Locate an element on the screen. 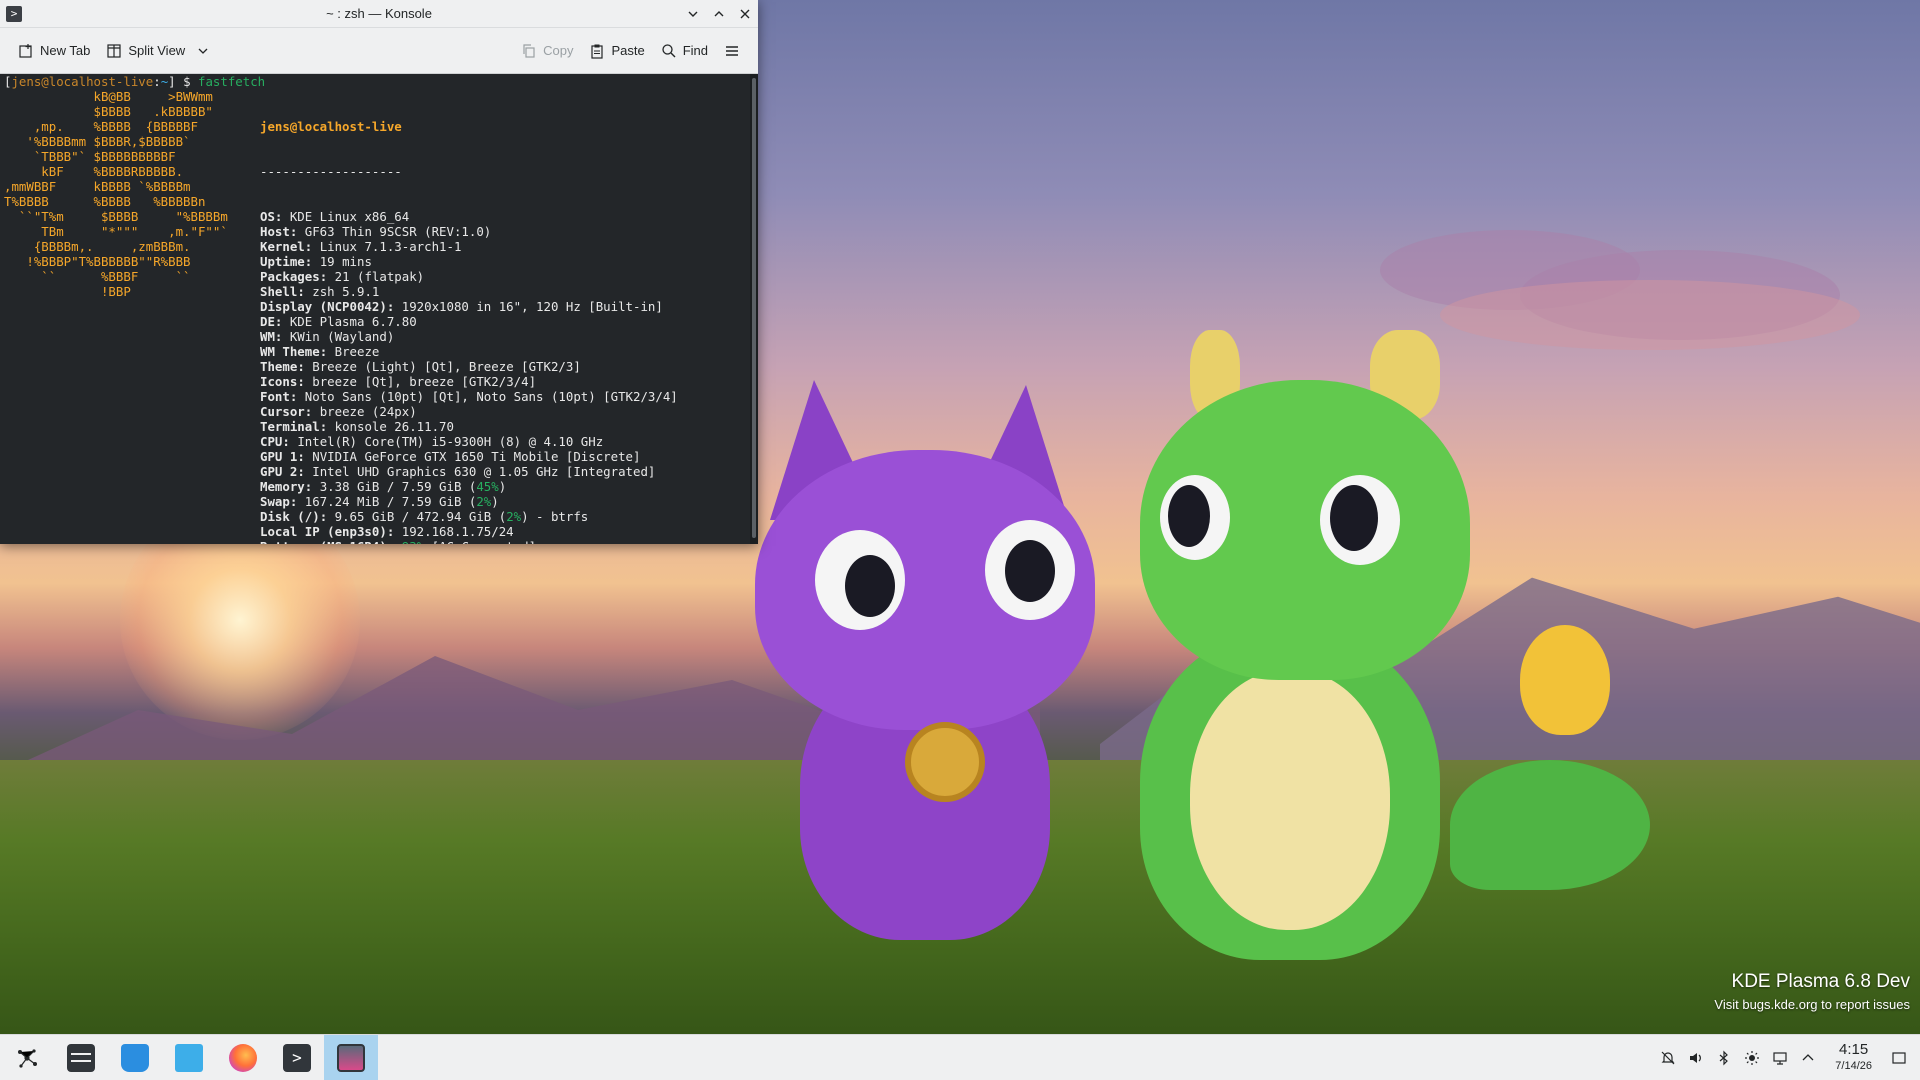 The width and height of the screenshot is (1920, 1080). chevron-down-icon is located at coordinates (203, 51).